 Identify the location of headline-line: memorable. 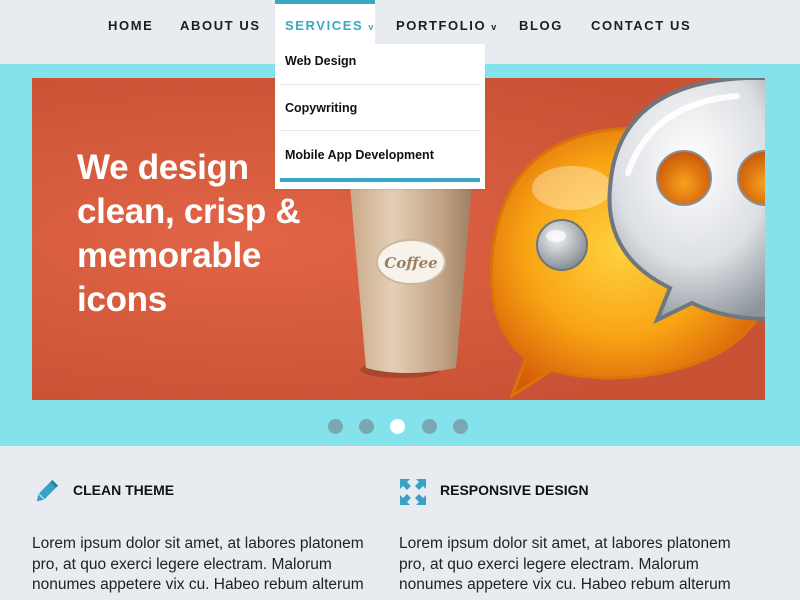
(169, 255).